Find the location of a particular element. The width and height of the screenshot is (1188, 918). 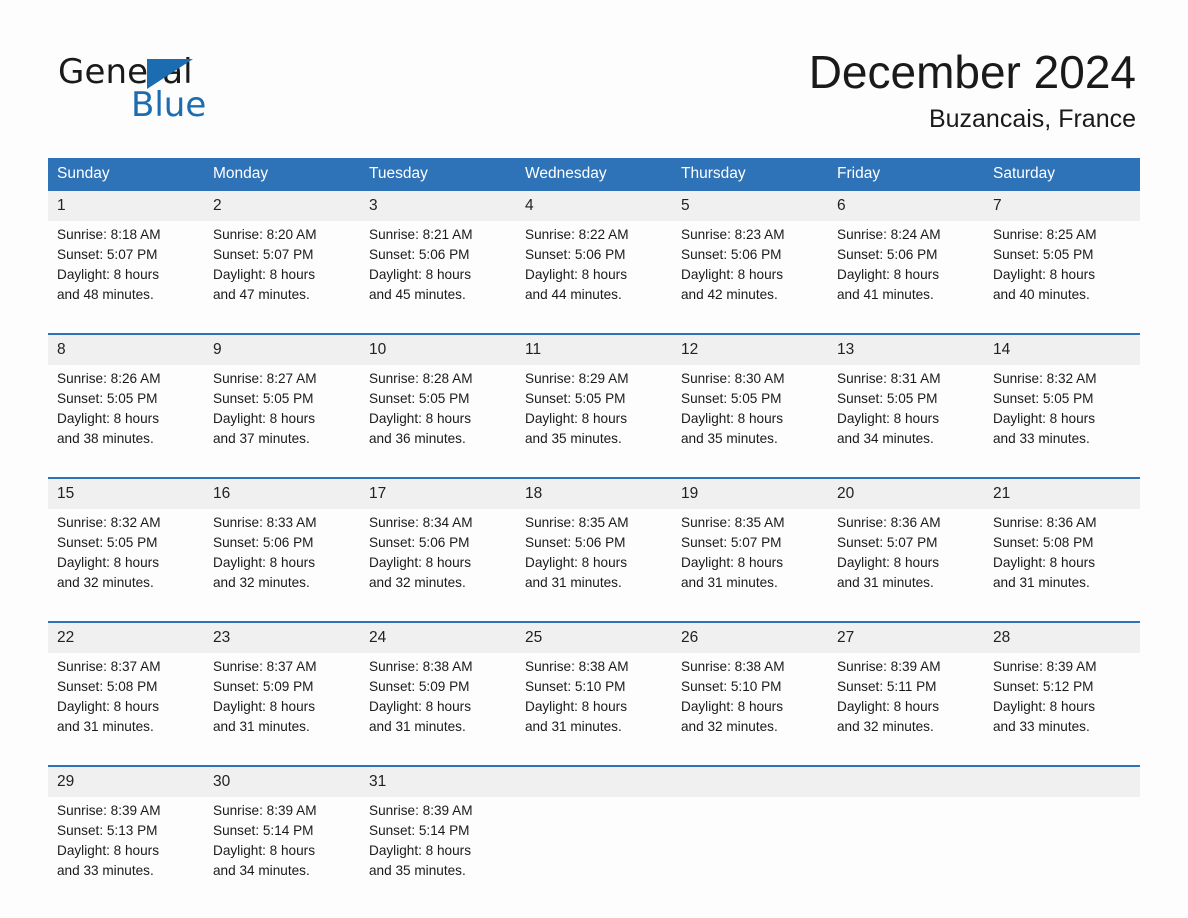

weekday-header-saturday: Saturday is located at coordinates (1062, 174).